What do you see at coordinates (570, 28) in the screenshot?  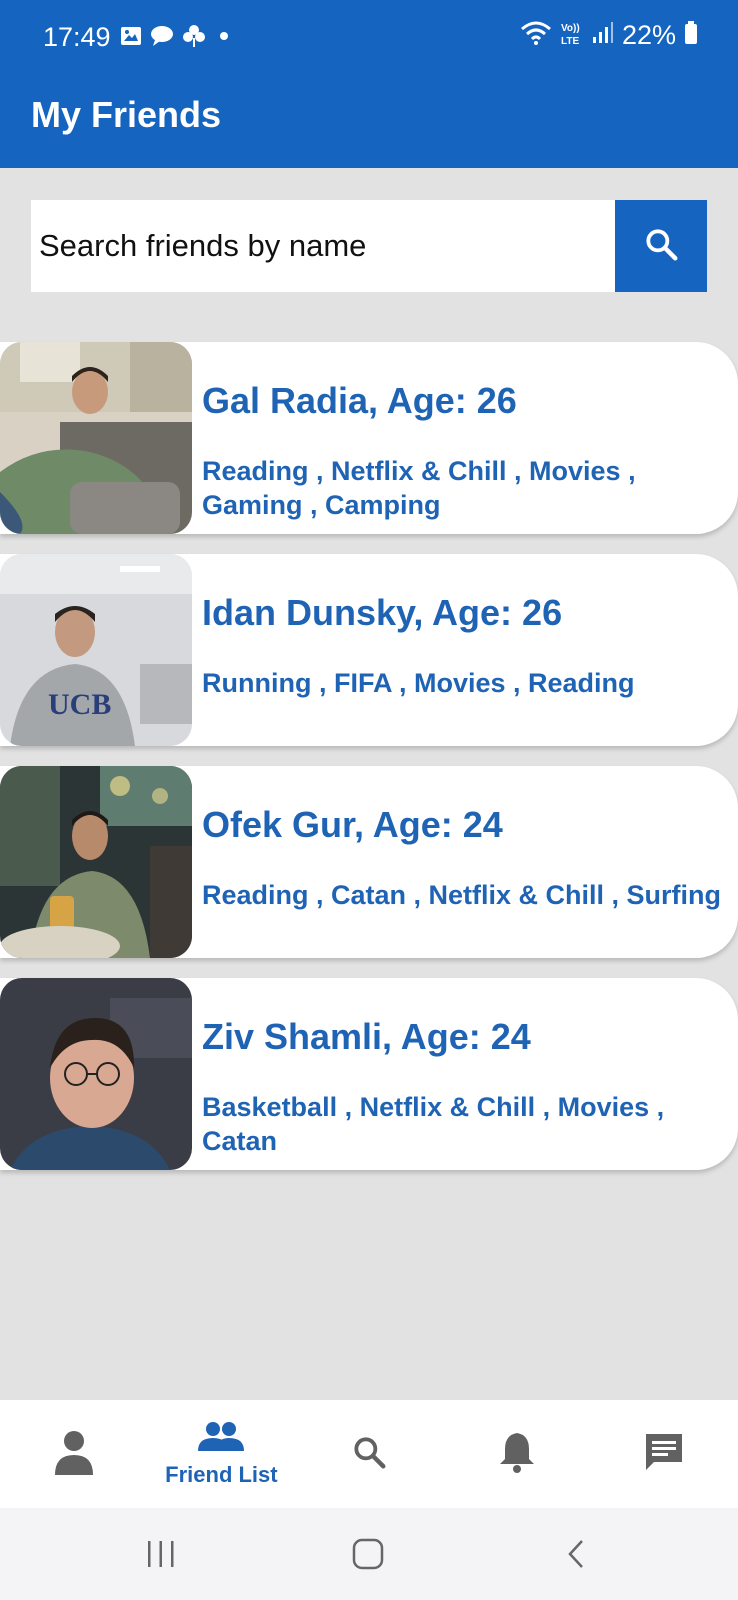 I see `svg-text: Vo))` at bounding box center [570, 28].